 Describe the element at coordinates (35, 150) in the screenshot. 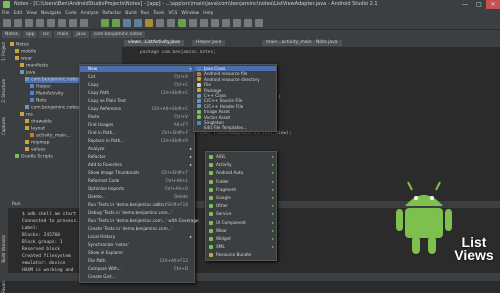

I see `tree-item: values` at that location.